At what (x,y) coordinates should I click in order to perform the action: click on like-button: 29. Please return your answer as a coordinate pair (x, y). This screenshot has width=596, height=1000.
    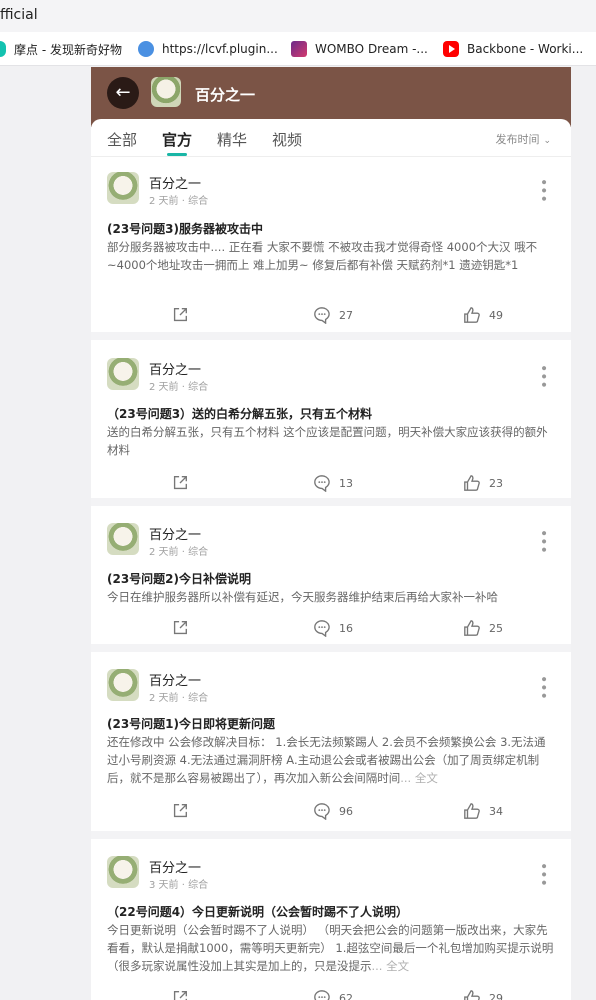
    Looking at the image, I should click on (483, 994).